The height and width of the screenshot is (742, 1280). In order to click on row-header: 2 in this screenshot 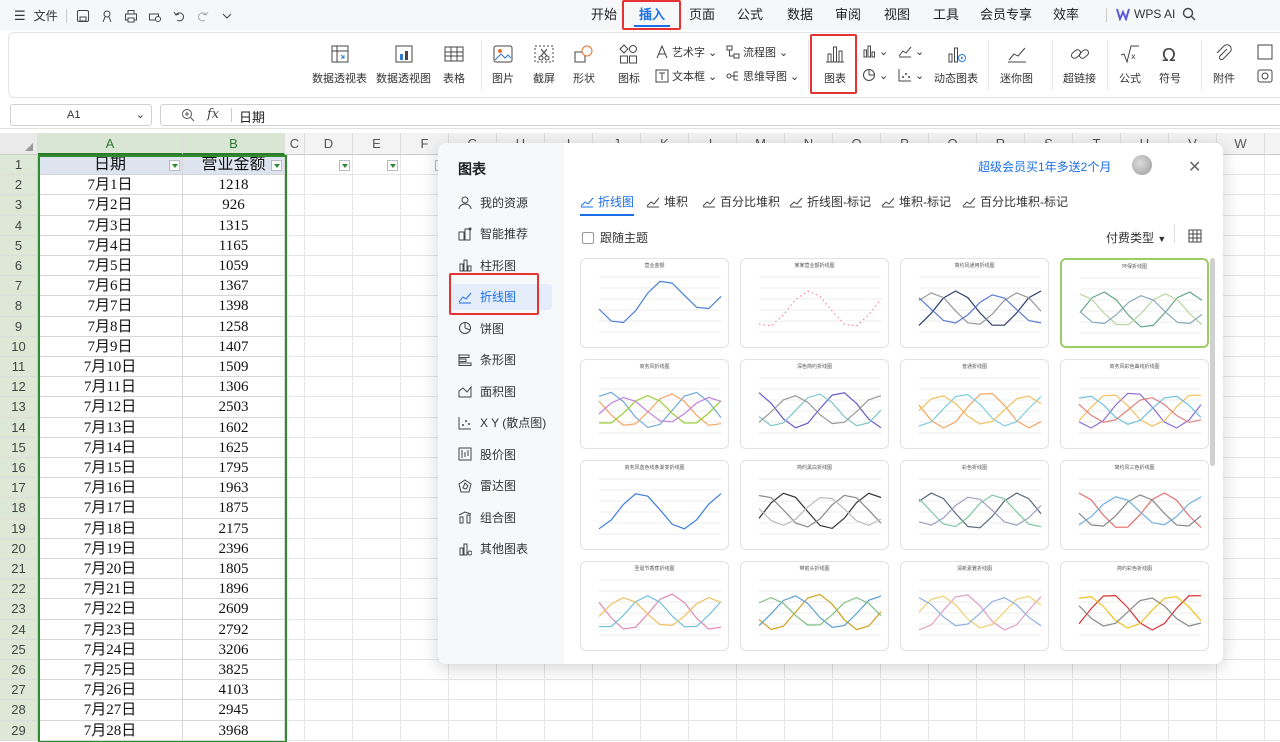, I will do `click(19, 185)`.